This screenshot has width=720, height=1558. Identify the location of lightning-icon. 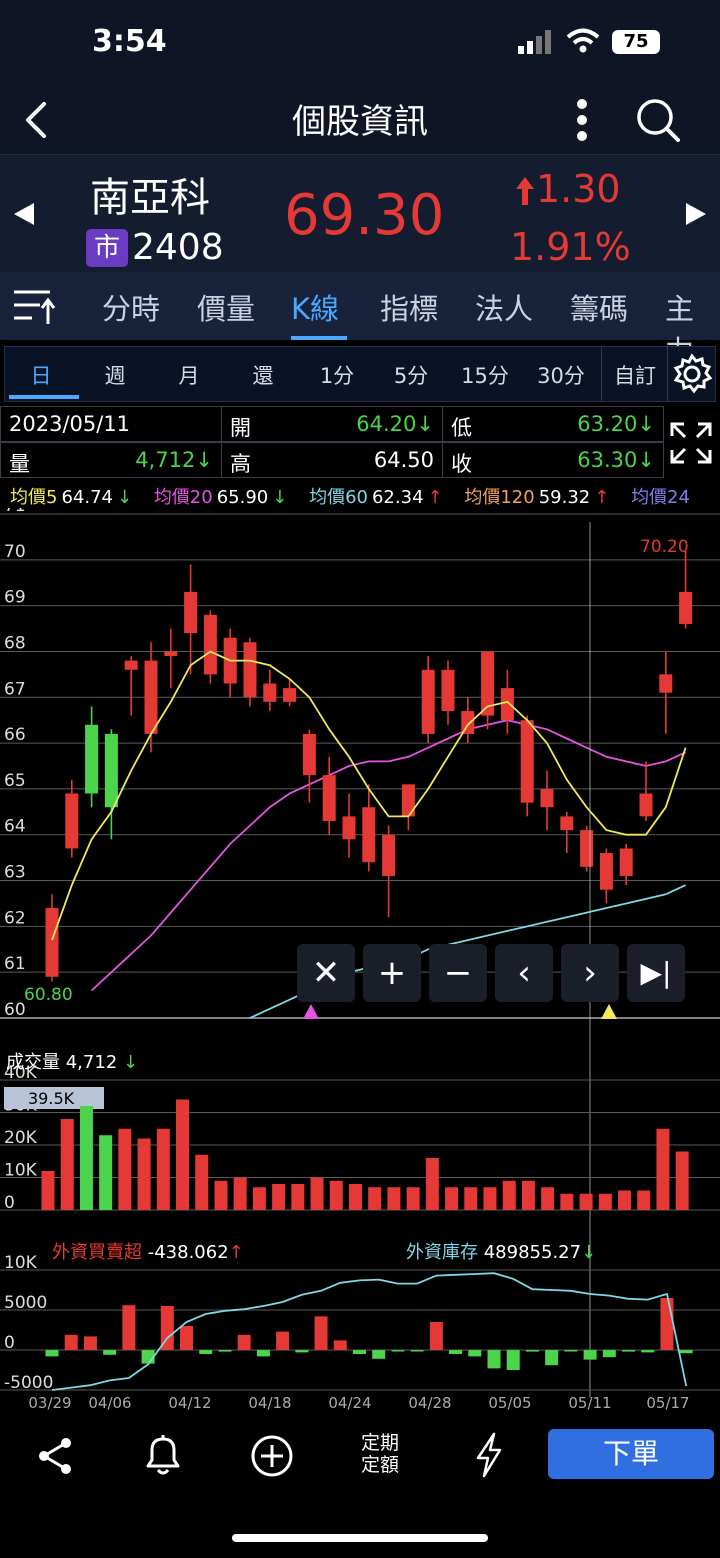
(489, 1457).